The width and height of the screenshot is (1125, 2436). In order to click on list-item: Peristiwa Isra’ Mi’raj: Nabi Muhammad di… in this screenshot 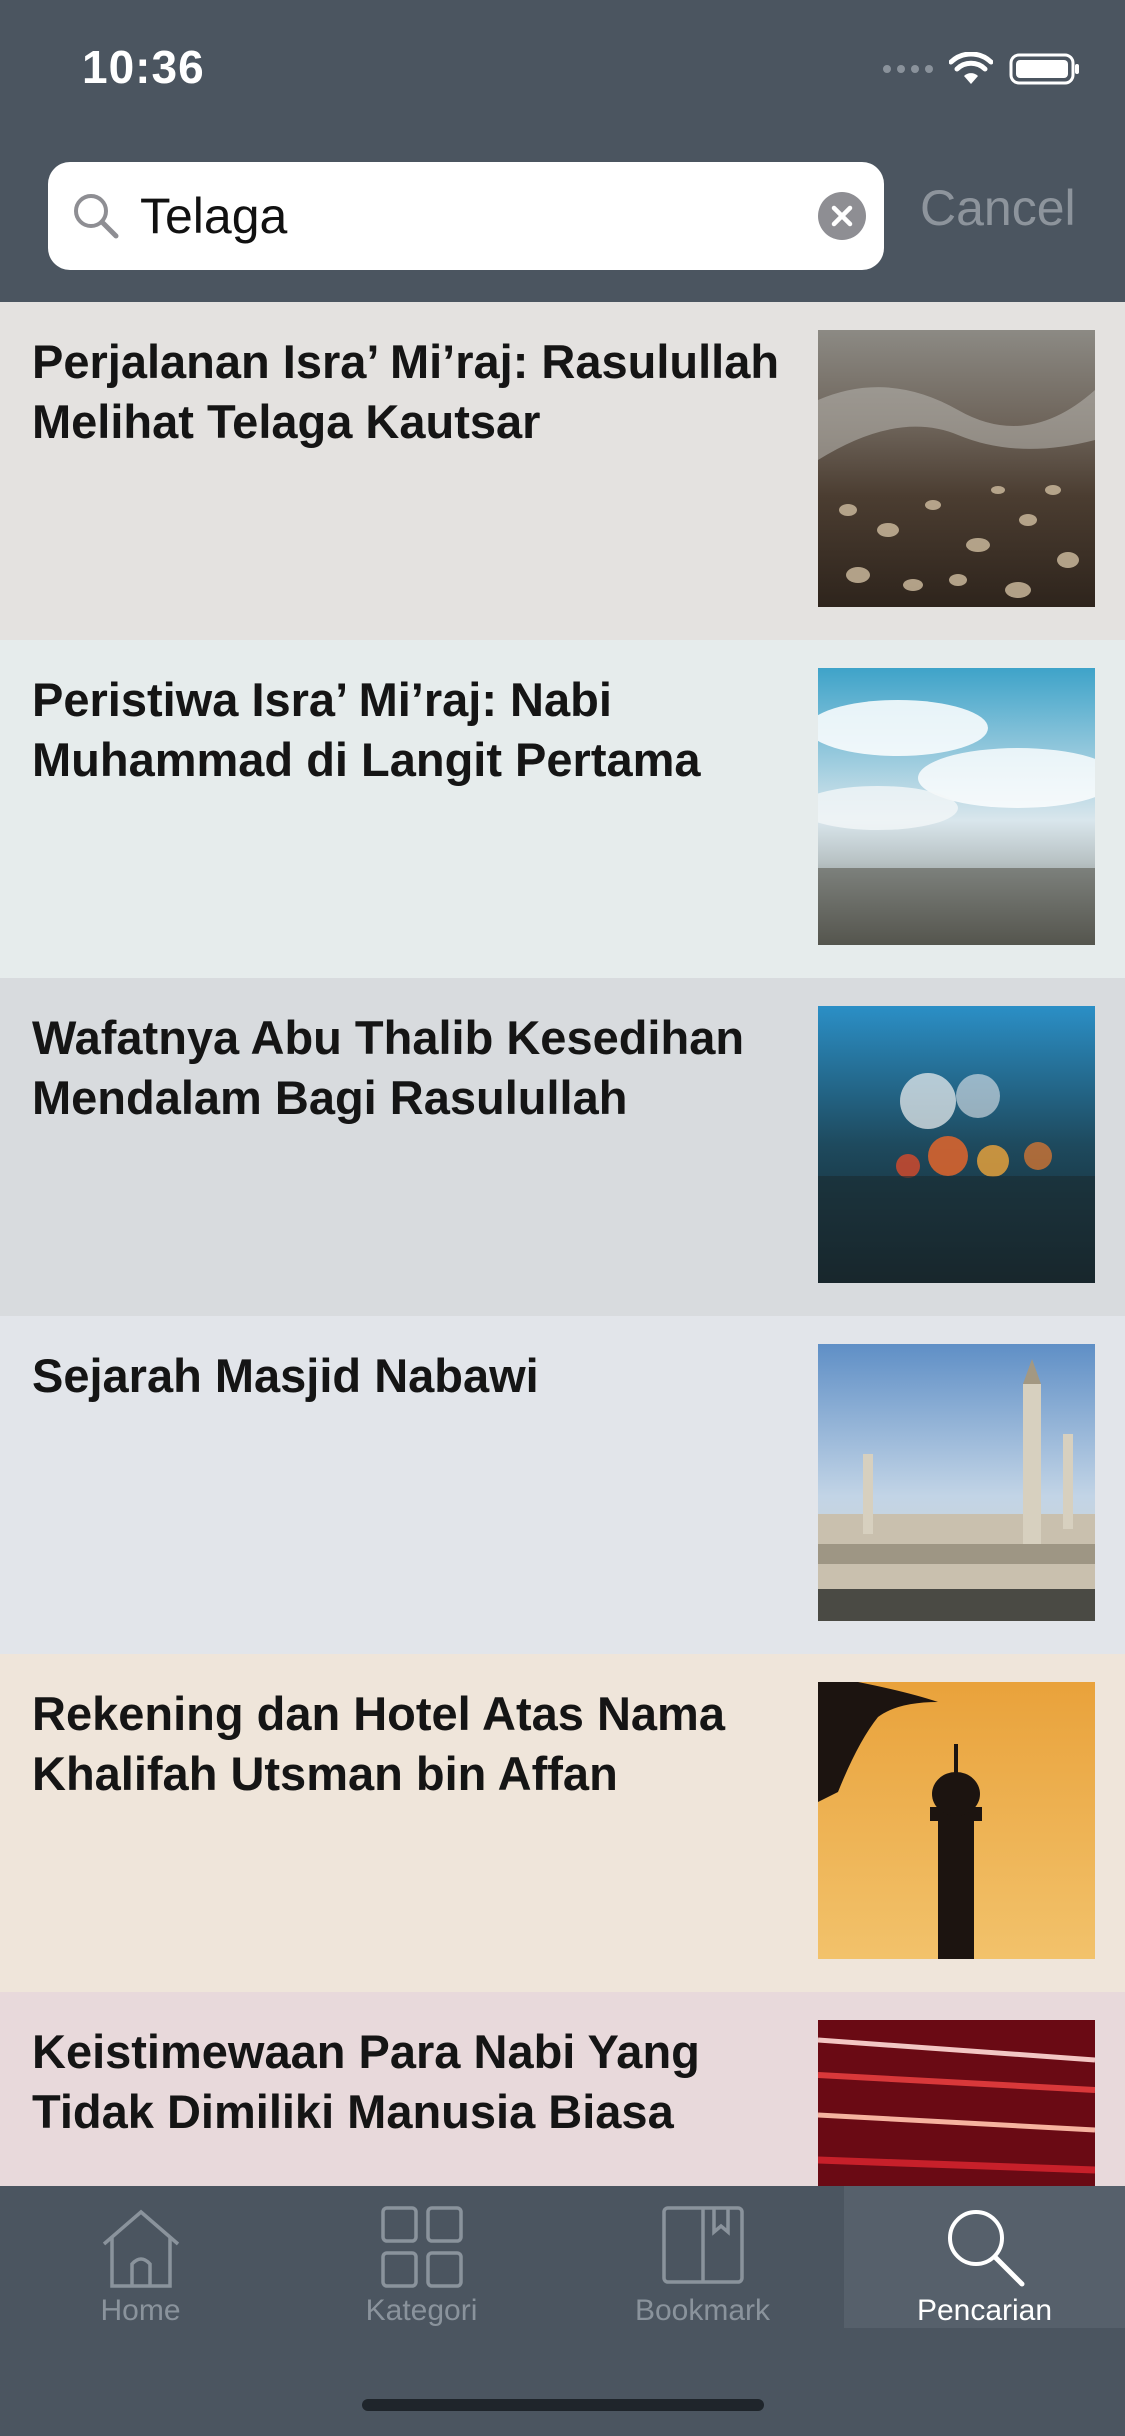, I will do `click(562, 809)`.